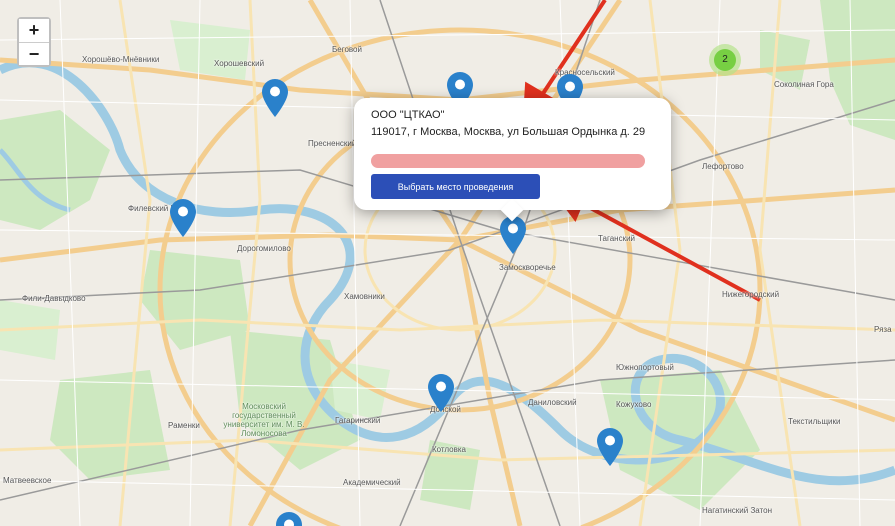  What do you see at coordinates (184, 425) in the screenshot?
I see `label-ramenki: Раменки` at bounding box center [184, 425].